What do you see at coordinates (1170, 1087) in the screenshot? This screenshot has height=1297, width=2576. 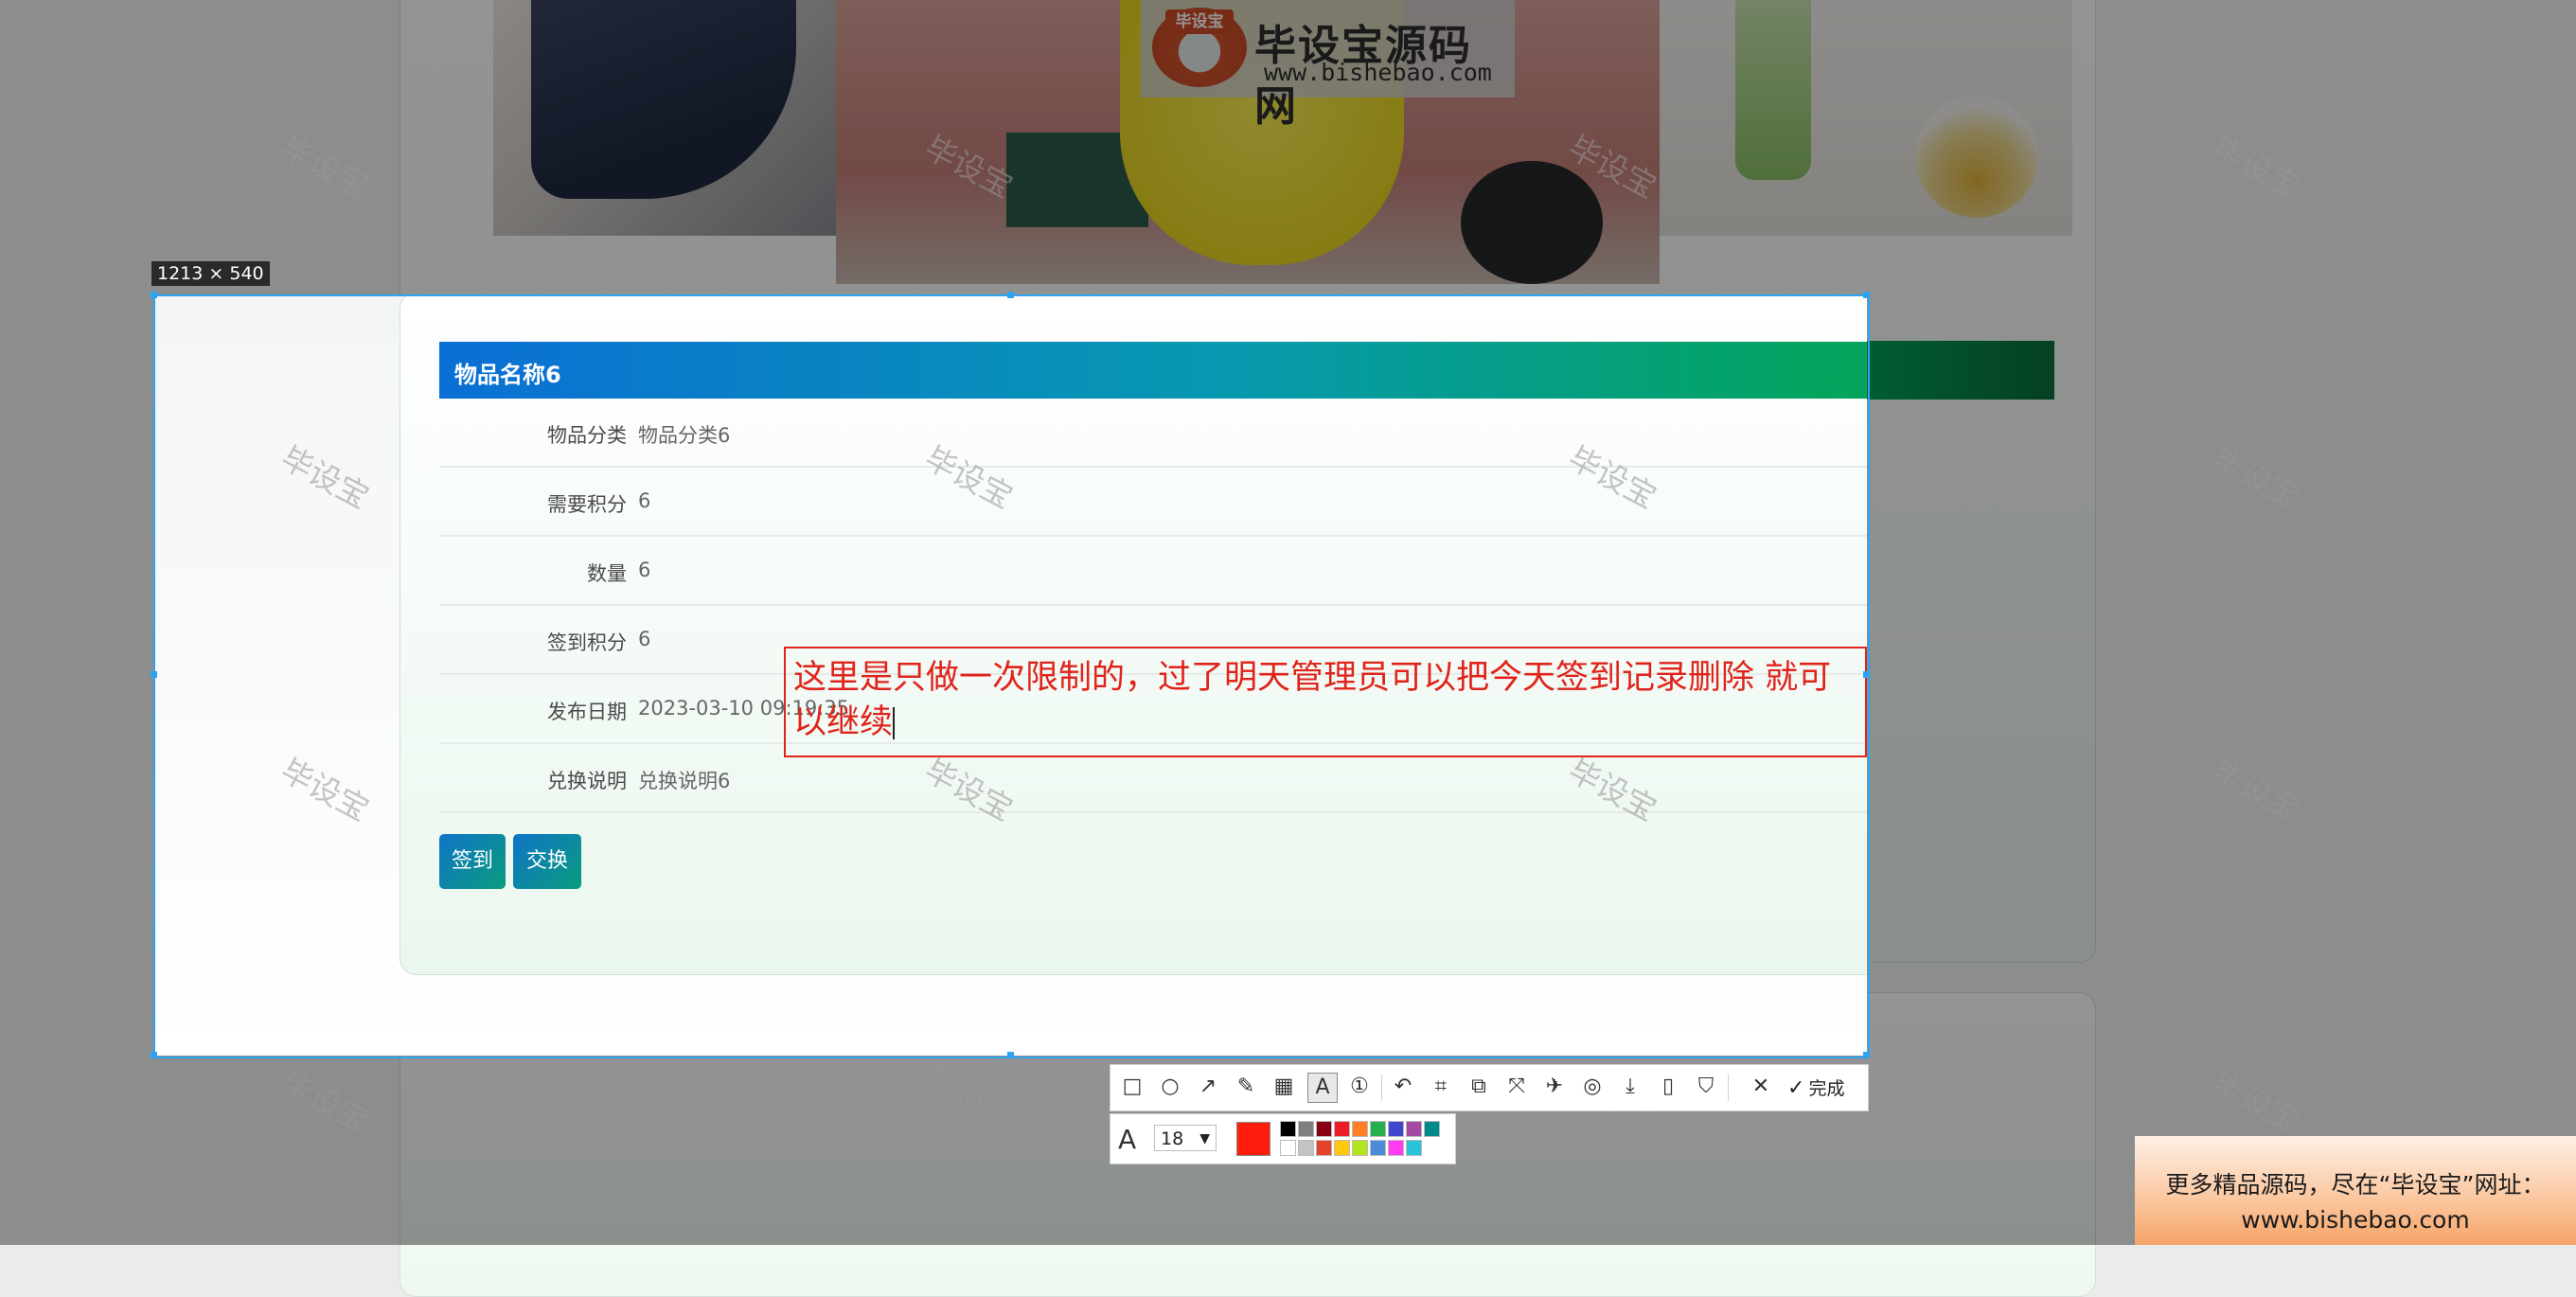 I see `ellipse-icon: ○` at bounding box center [1170, 1087].